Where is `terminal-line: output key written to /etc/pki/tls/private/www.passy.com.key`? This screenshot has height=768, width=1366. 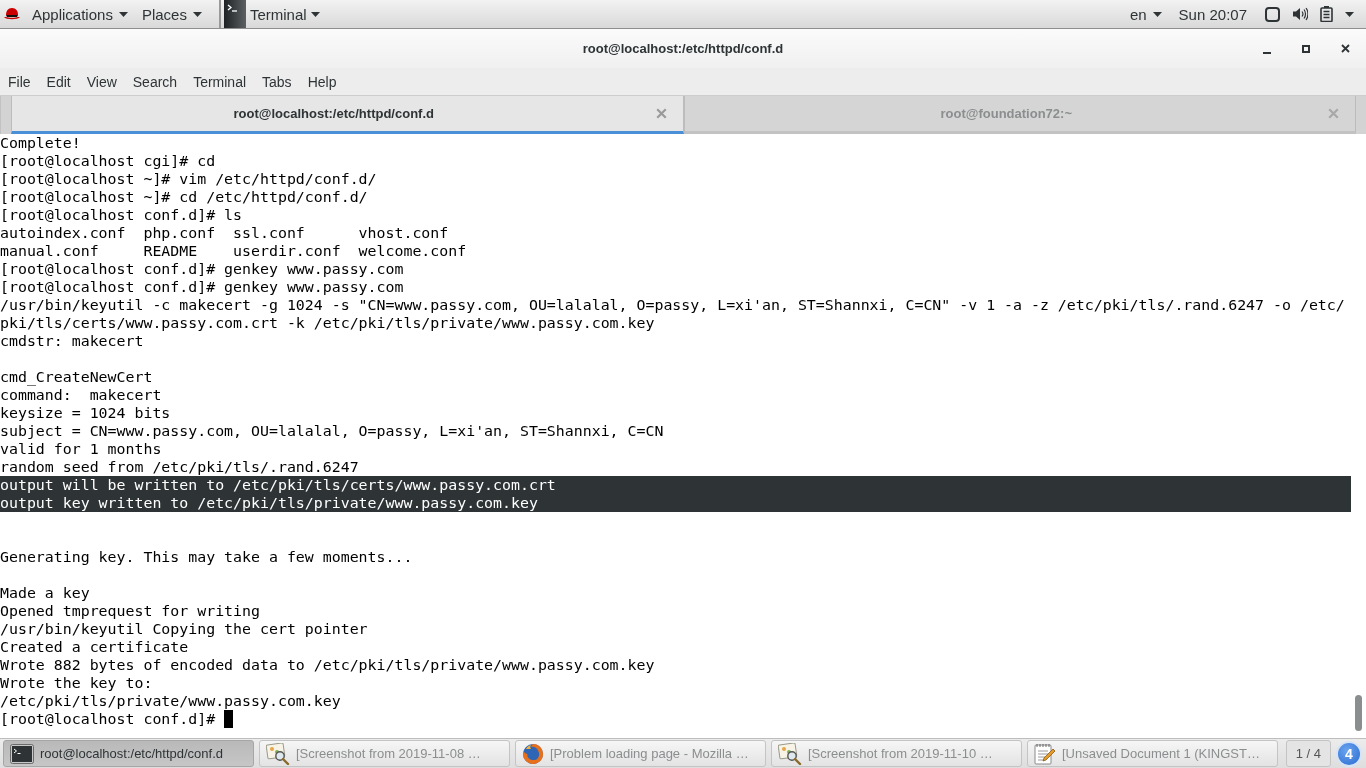
terminal-line: output key written to /etc/pki/tls/private/www.passy.com.key is located at coordinates (269, 503).